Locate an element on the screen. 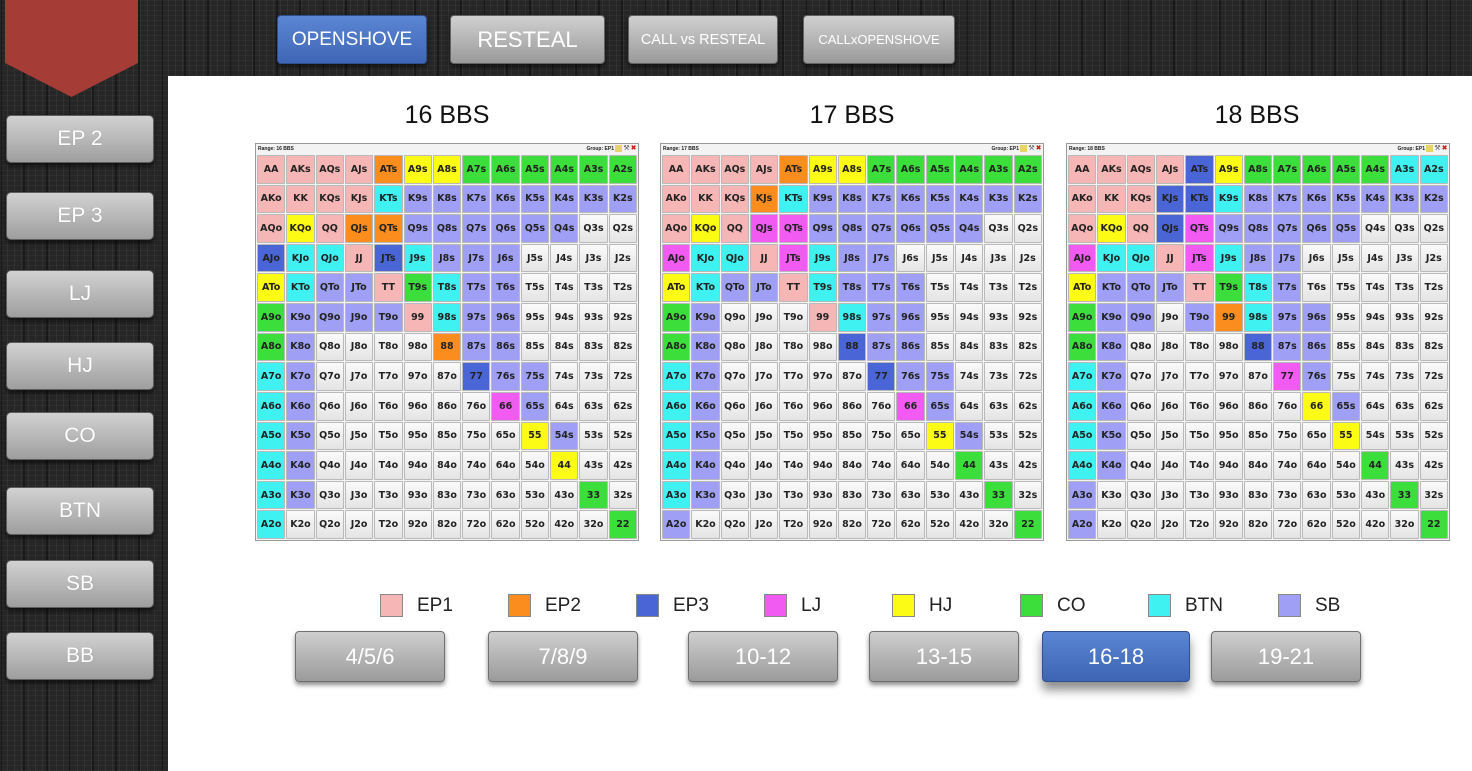 The height and width of the screenshot is (771, 1472). hand-cell-j8s: J8s is located at coordinates (447, 258).